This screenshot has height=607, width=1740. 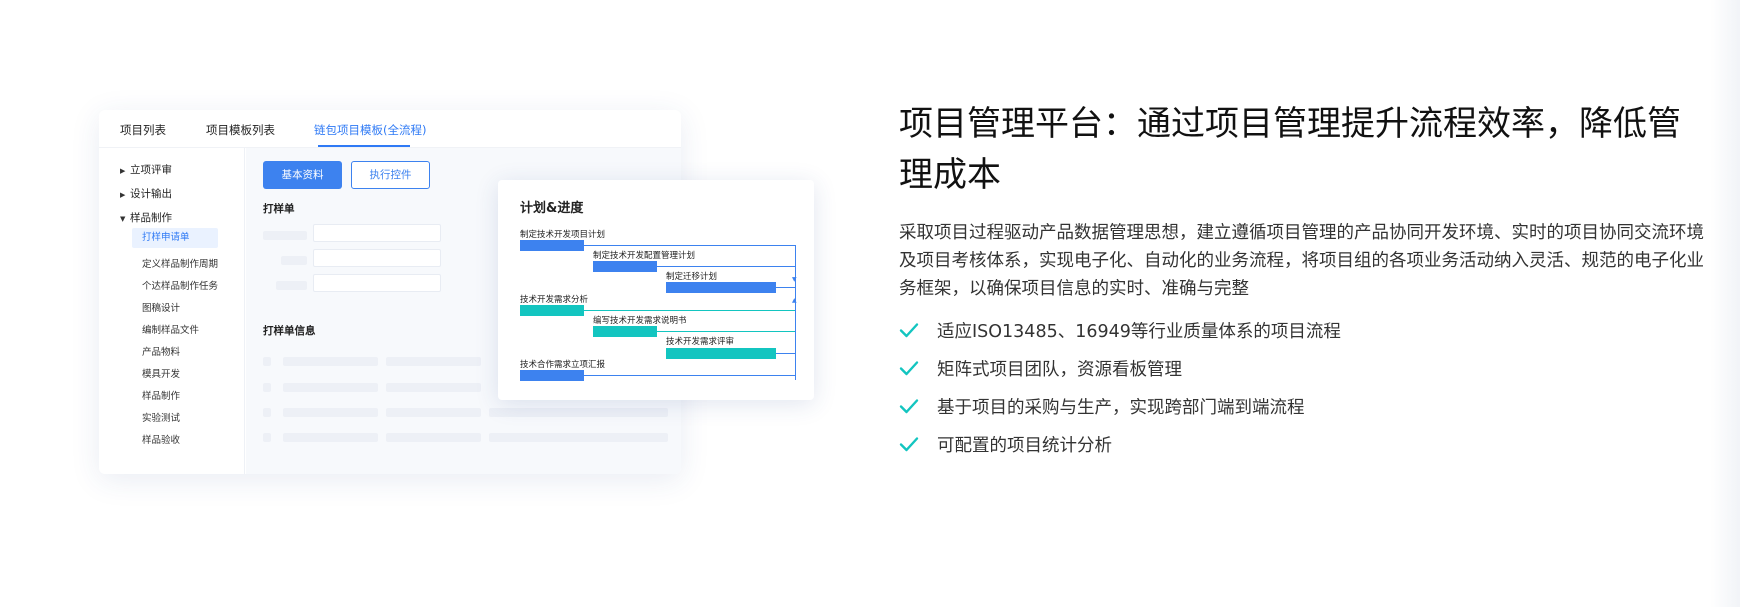 What do you see at coordinates (1139, 331) in the screenshot?
I see `feature-text: 适应ISO13485、16949等行业质量体系的项目流程` at bounding box center [1139, 331].